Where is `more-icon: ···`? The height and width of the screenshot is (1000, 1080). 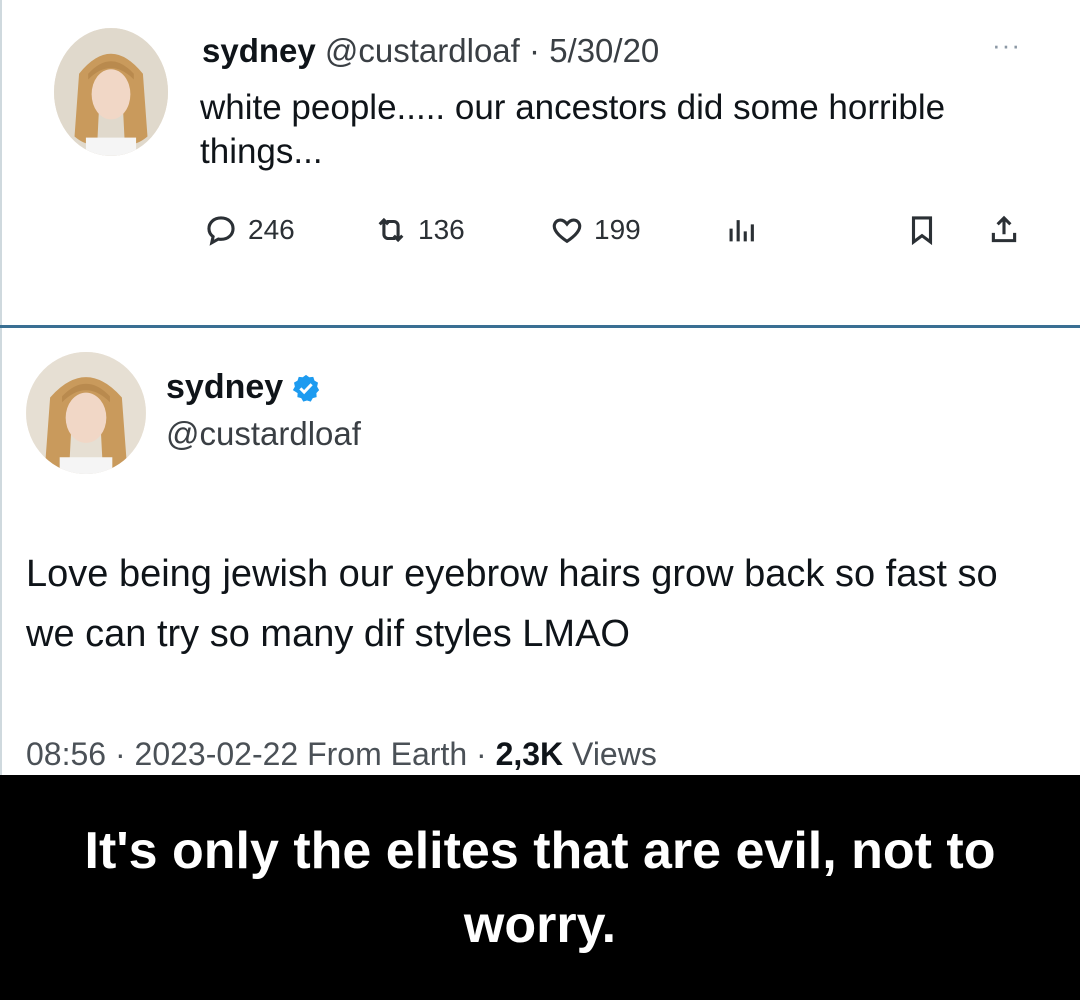
more-icon: ··· is located at coordinates (1006, 45).